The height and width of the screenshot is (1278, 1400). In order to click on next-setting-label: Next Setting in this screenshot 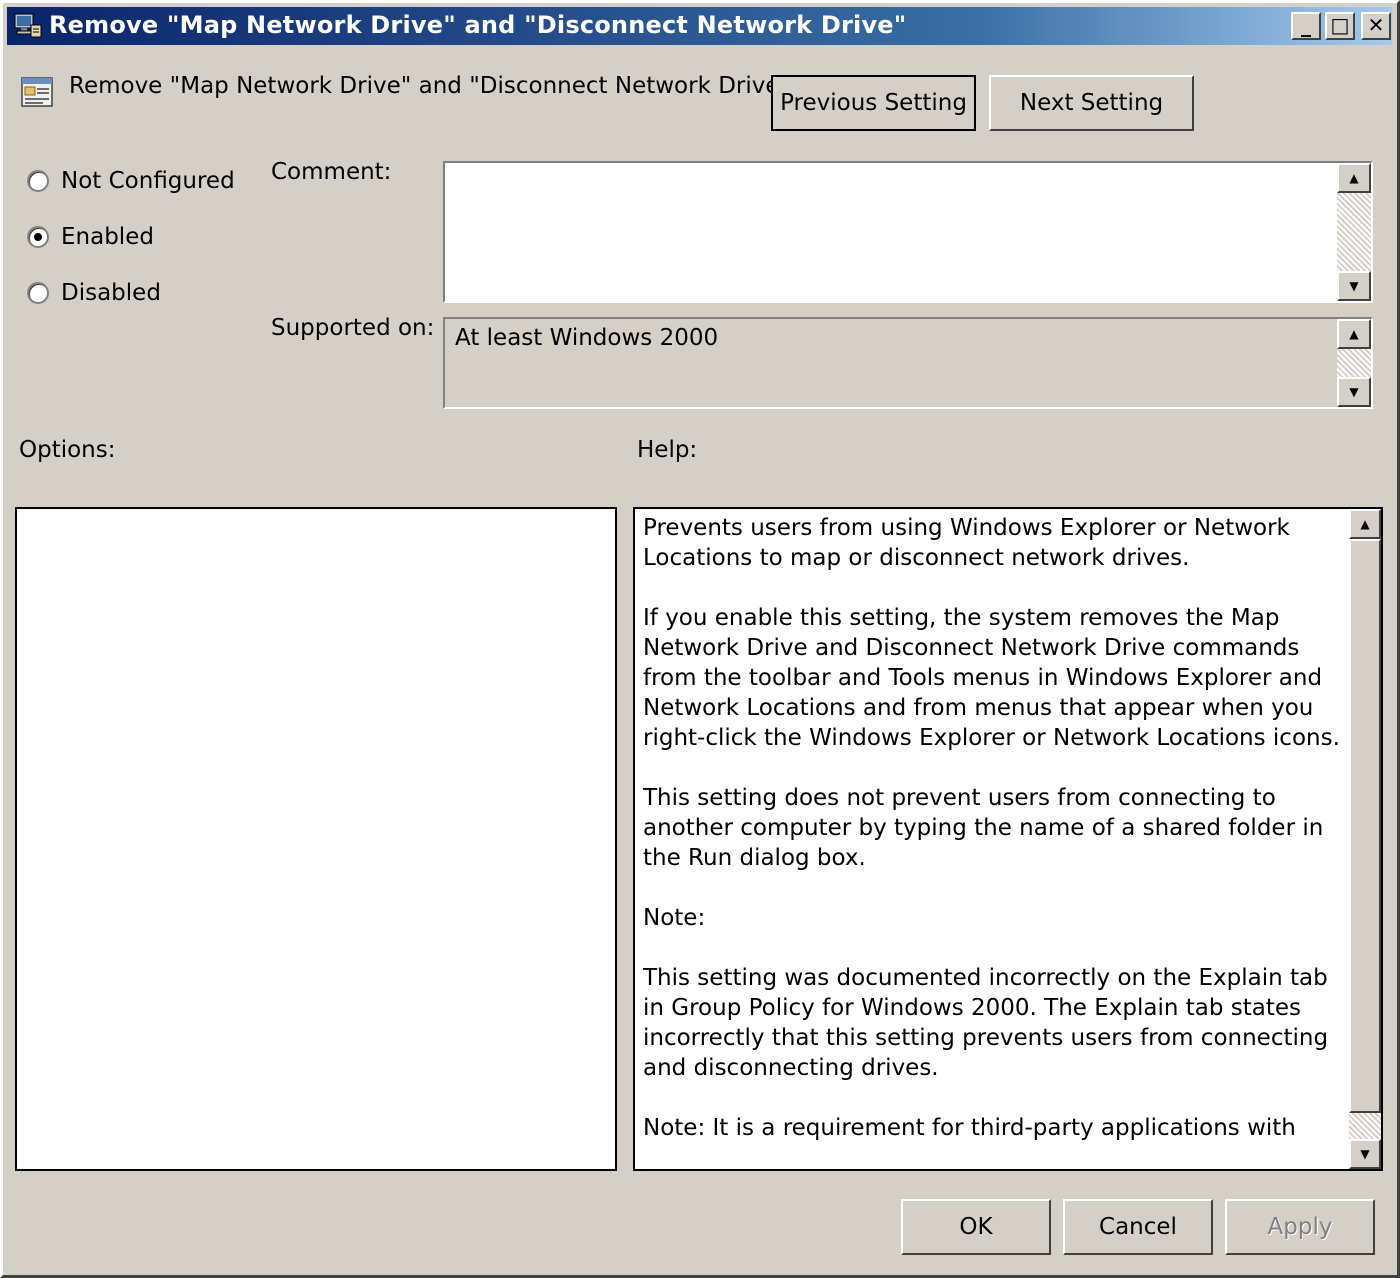, I will do `click(1091, 103)`.